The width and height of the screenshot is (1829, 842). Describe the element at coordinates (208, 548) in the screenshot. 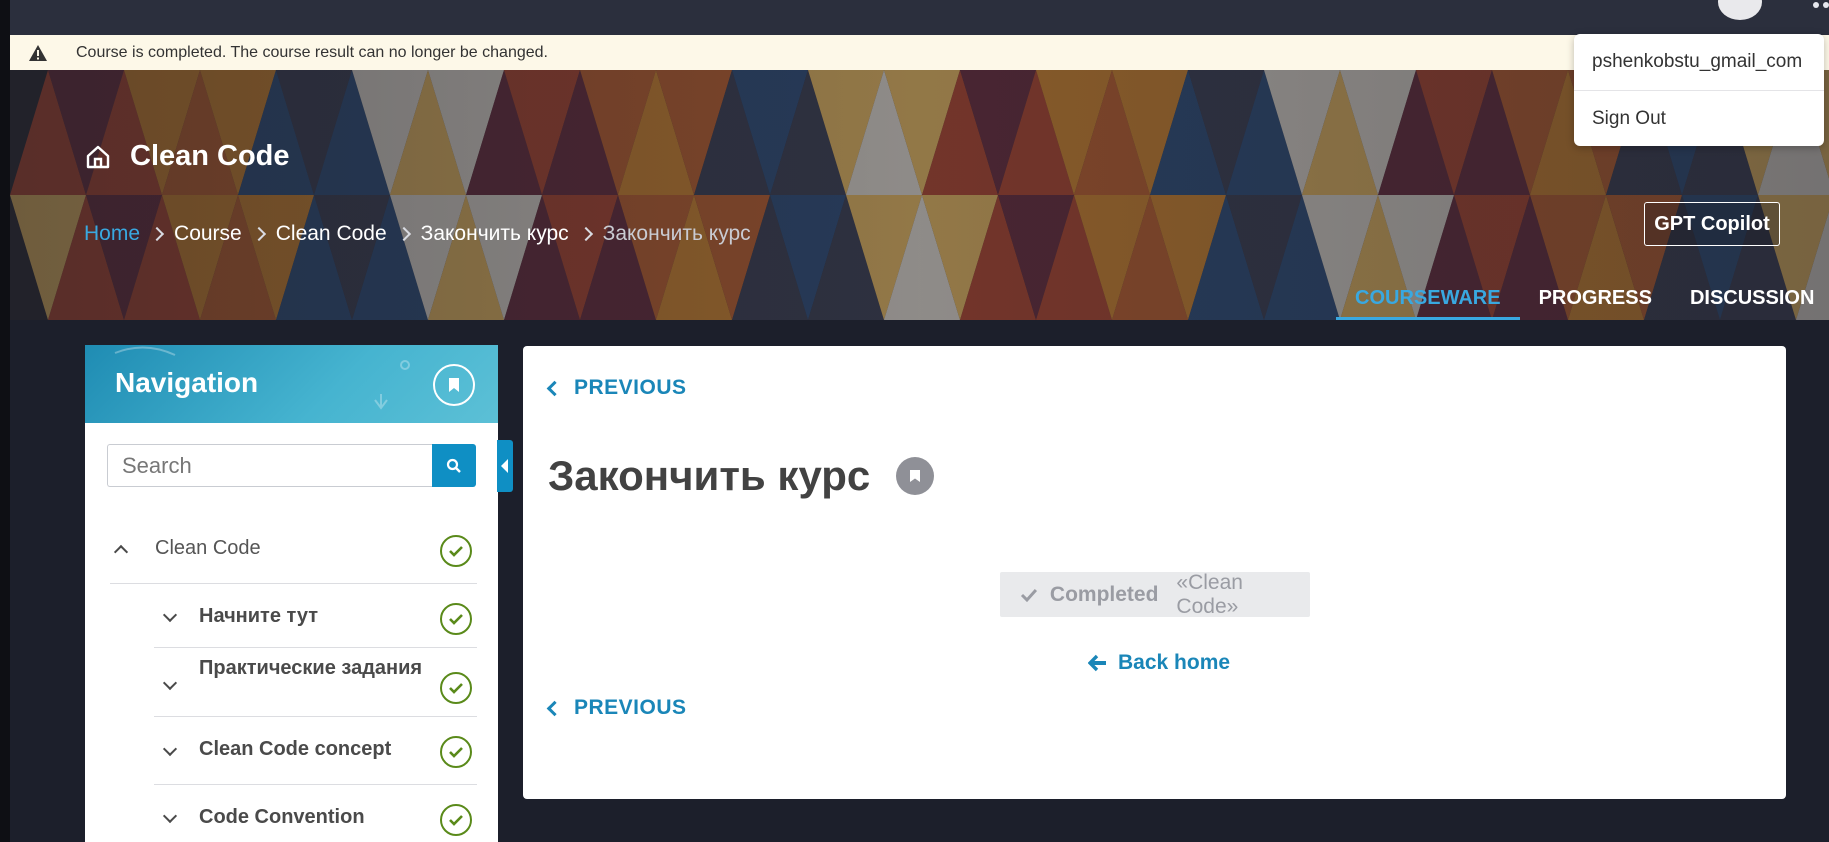

I see `nav-item-label: Clean Code` at that location.